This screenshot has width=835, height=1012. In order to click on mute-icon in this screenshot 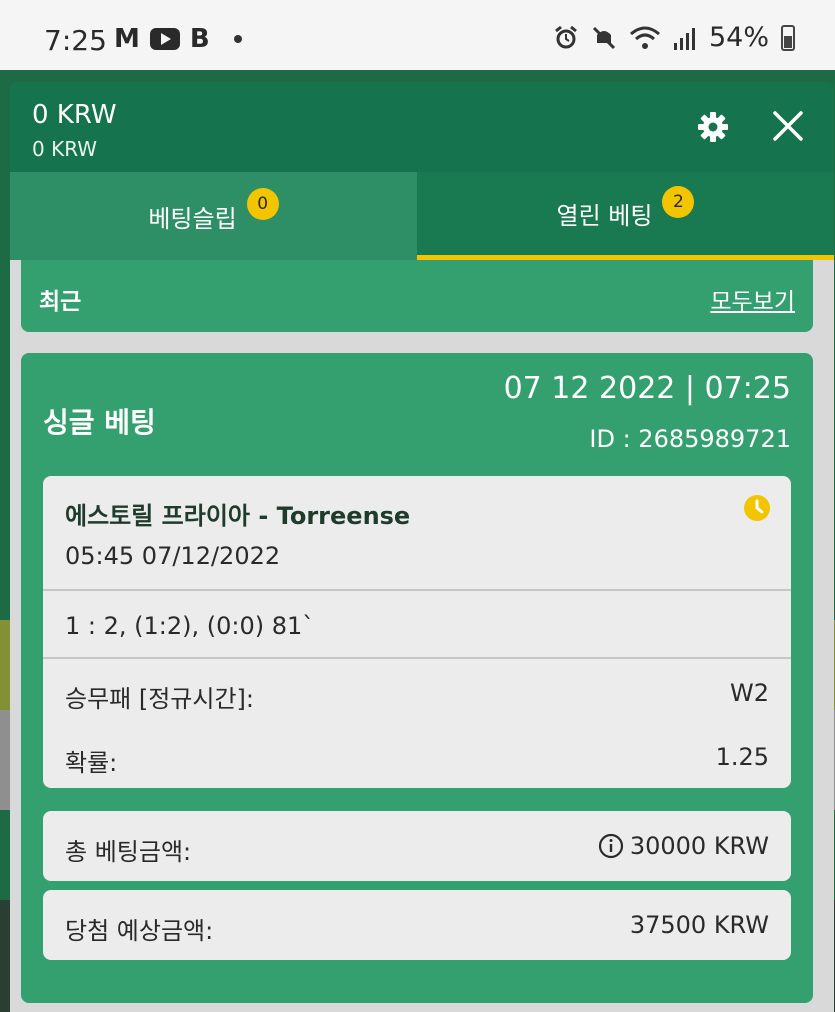, I will do `click(604, 37)`.